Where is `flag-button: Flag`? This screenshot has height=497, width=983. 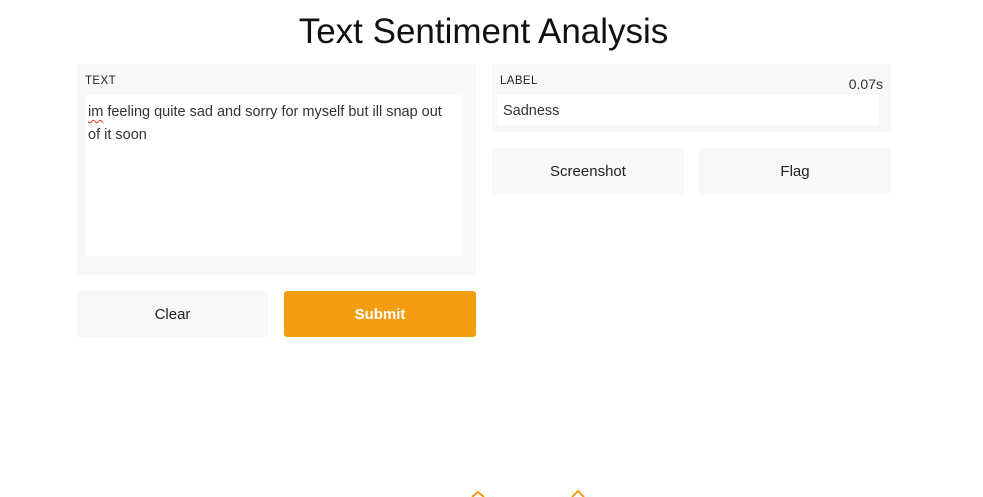
flag-button: Flag is located at coordinates (795, 171).